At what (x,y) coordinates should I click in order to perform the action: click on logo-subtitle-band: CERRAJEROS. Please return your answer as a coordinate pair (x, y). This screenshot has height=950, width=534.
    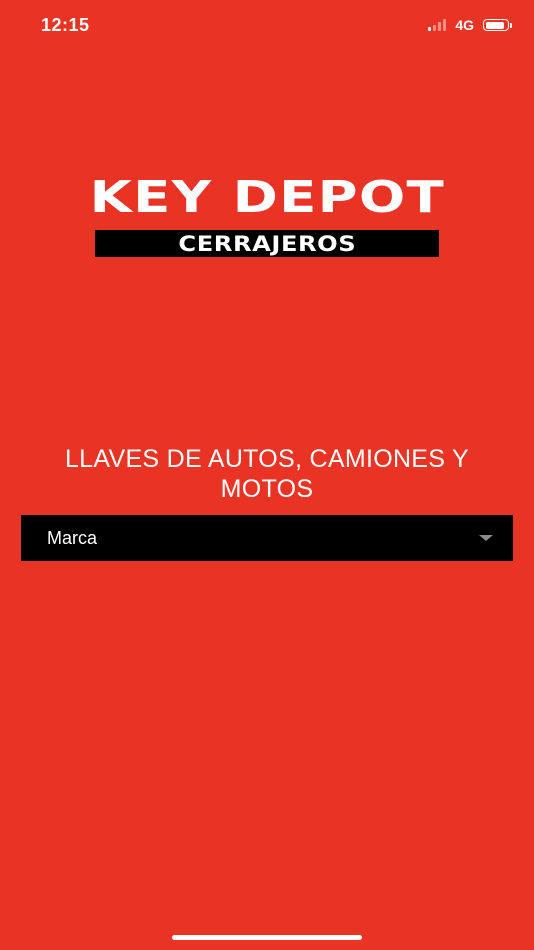
    Looking at the image, I should click on (267, 243).